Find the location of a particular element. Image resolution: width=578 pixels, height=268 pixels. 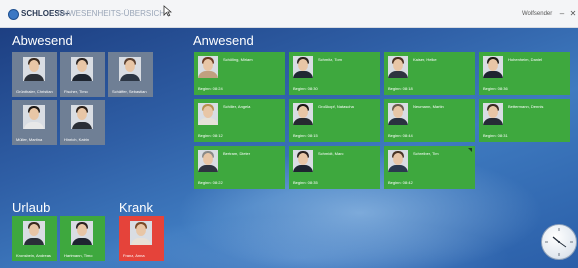

person-name: Schäffer, Sebastian is located at coordinates (129, 91).